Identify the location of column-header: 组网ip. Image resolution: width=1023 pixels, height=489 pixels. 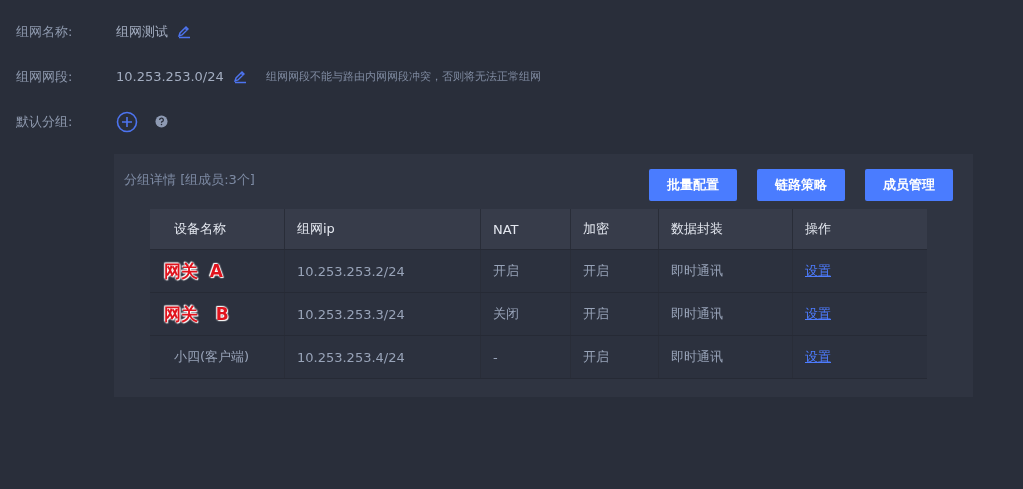
(383, 229).